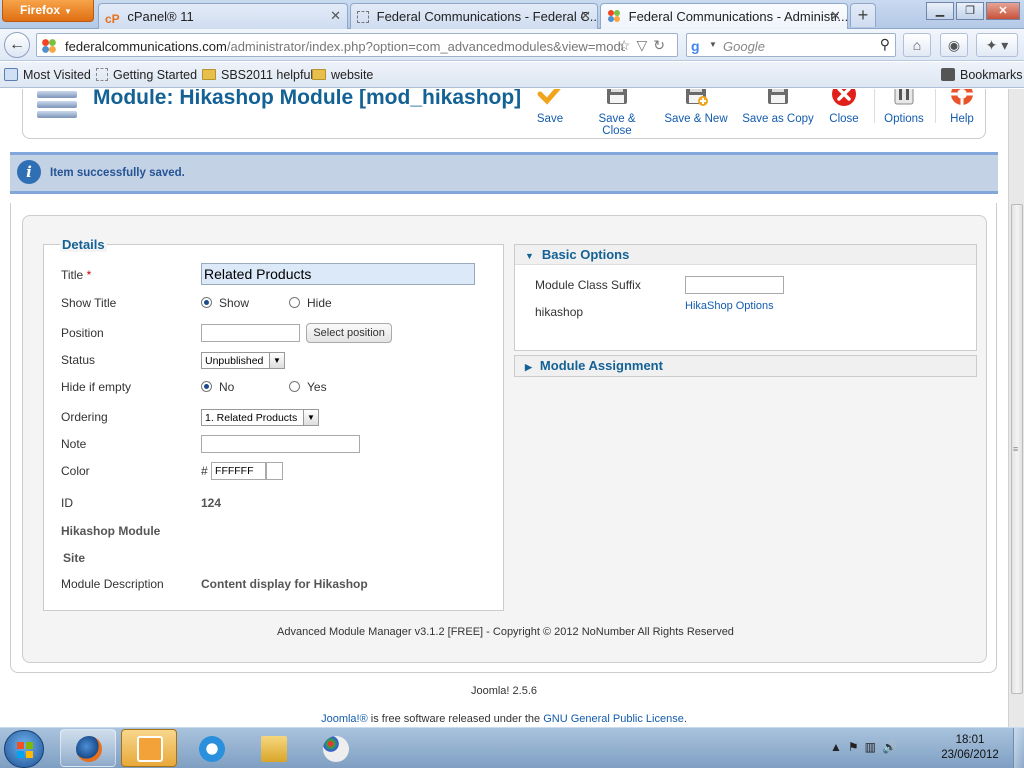 This screenshot has height=768, width=1024. I want to click on search-placeholder: Google, so click(744, 46).